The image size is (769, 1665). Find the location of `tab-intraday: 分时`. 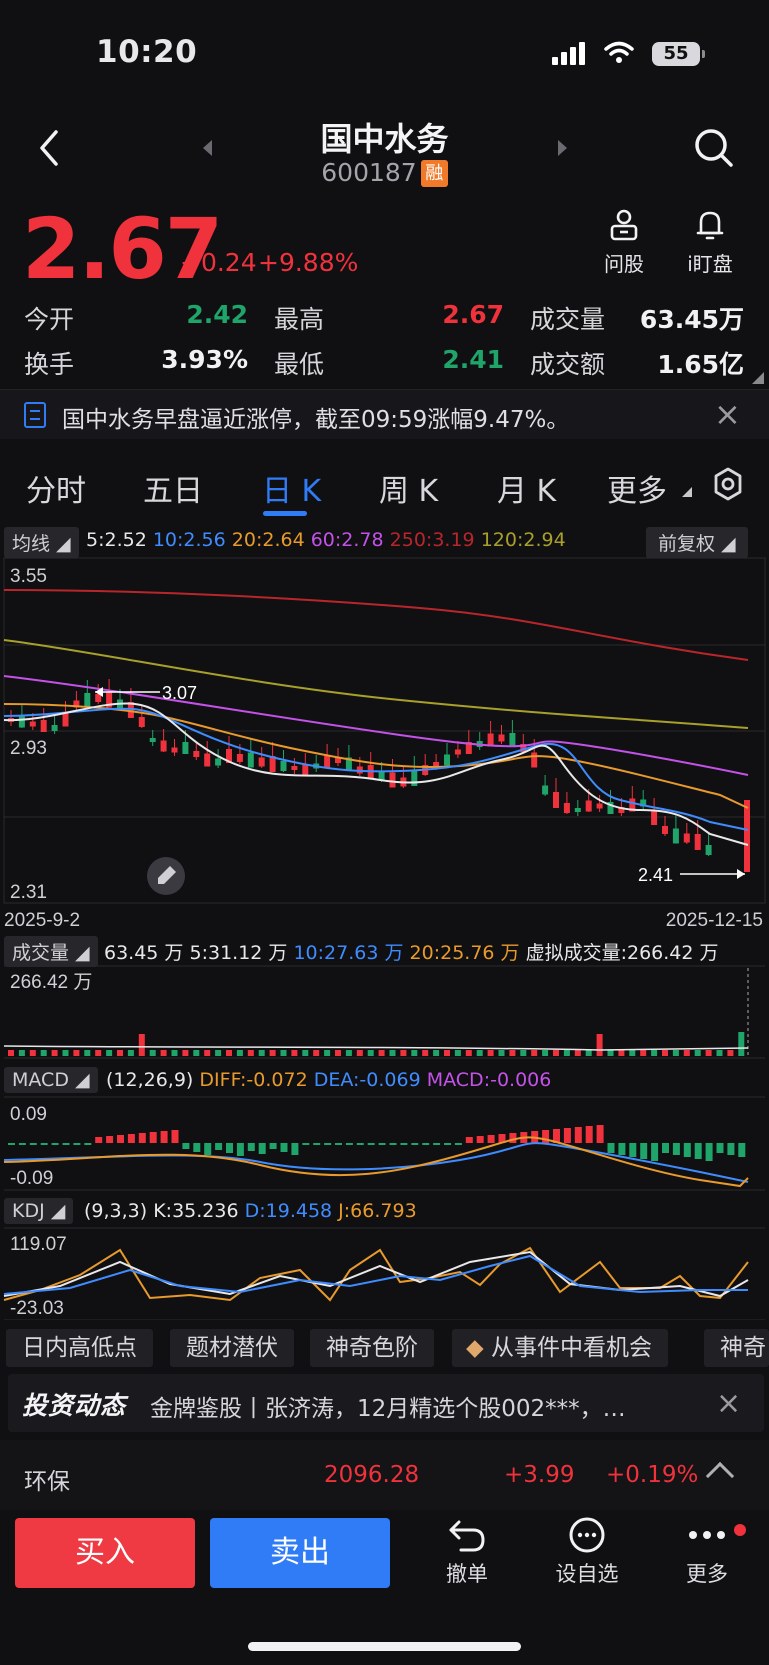

tab-intraday: 分时 is located at coordinates (56, 488).